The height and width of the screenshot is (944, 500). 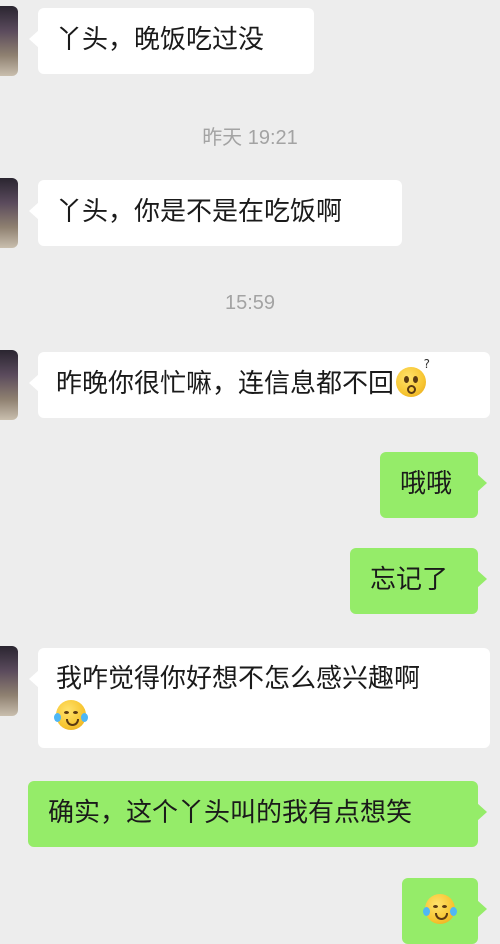 I want to click on message-text: 忘记了, so click(x=409, y=580).